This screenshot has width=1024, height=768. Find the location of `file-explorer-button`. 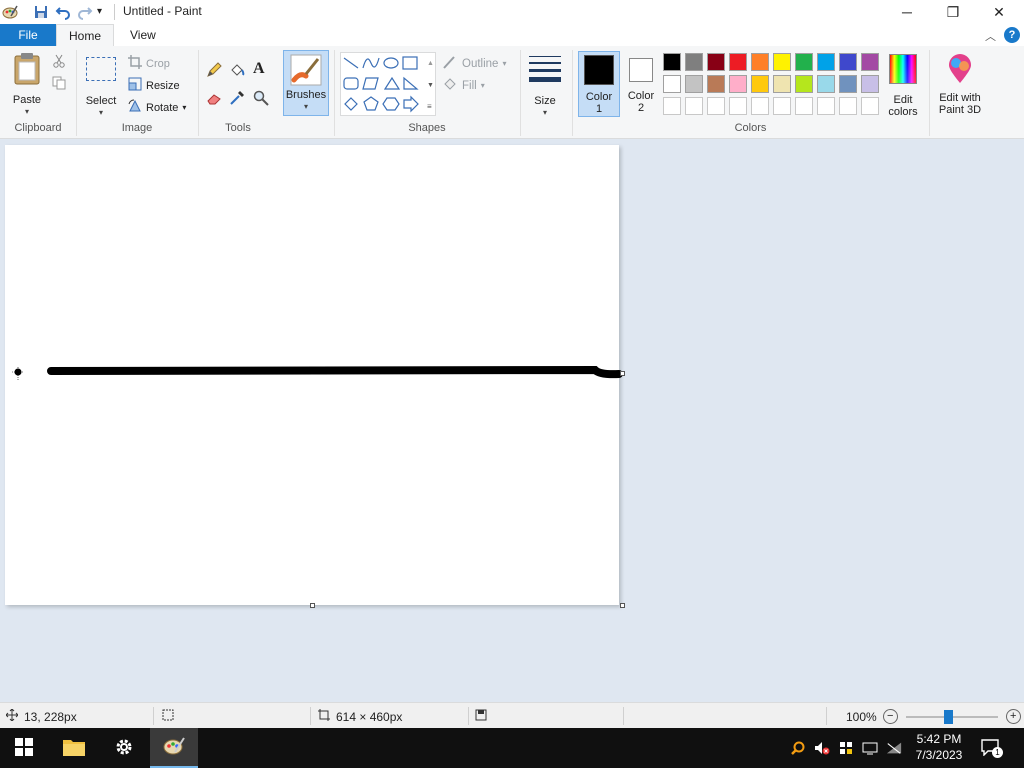

file-explorer-button is located at coordinates (74, 748).